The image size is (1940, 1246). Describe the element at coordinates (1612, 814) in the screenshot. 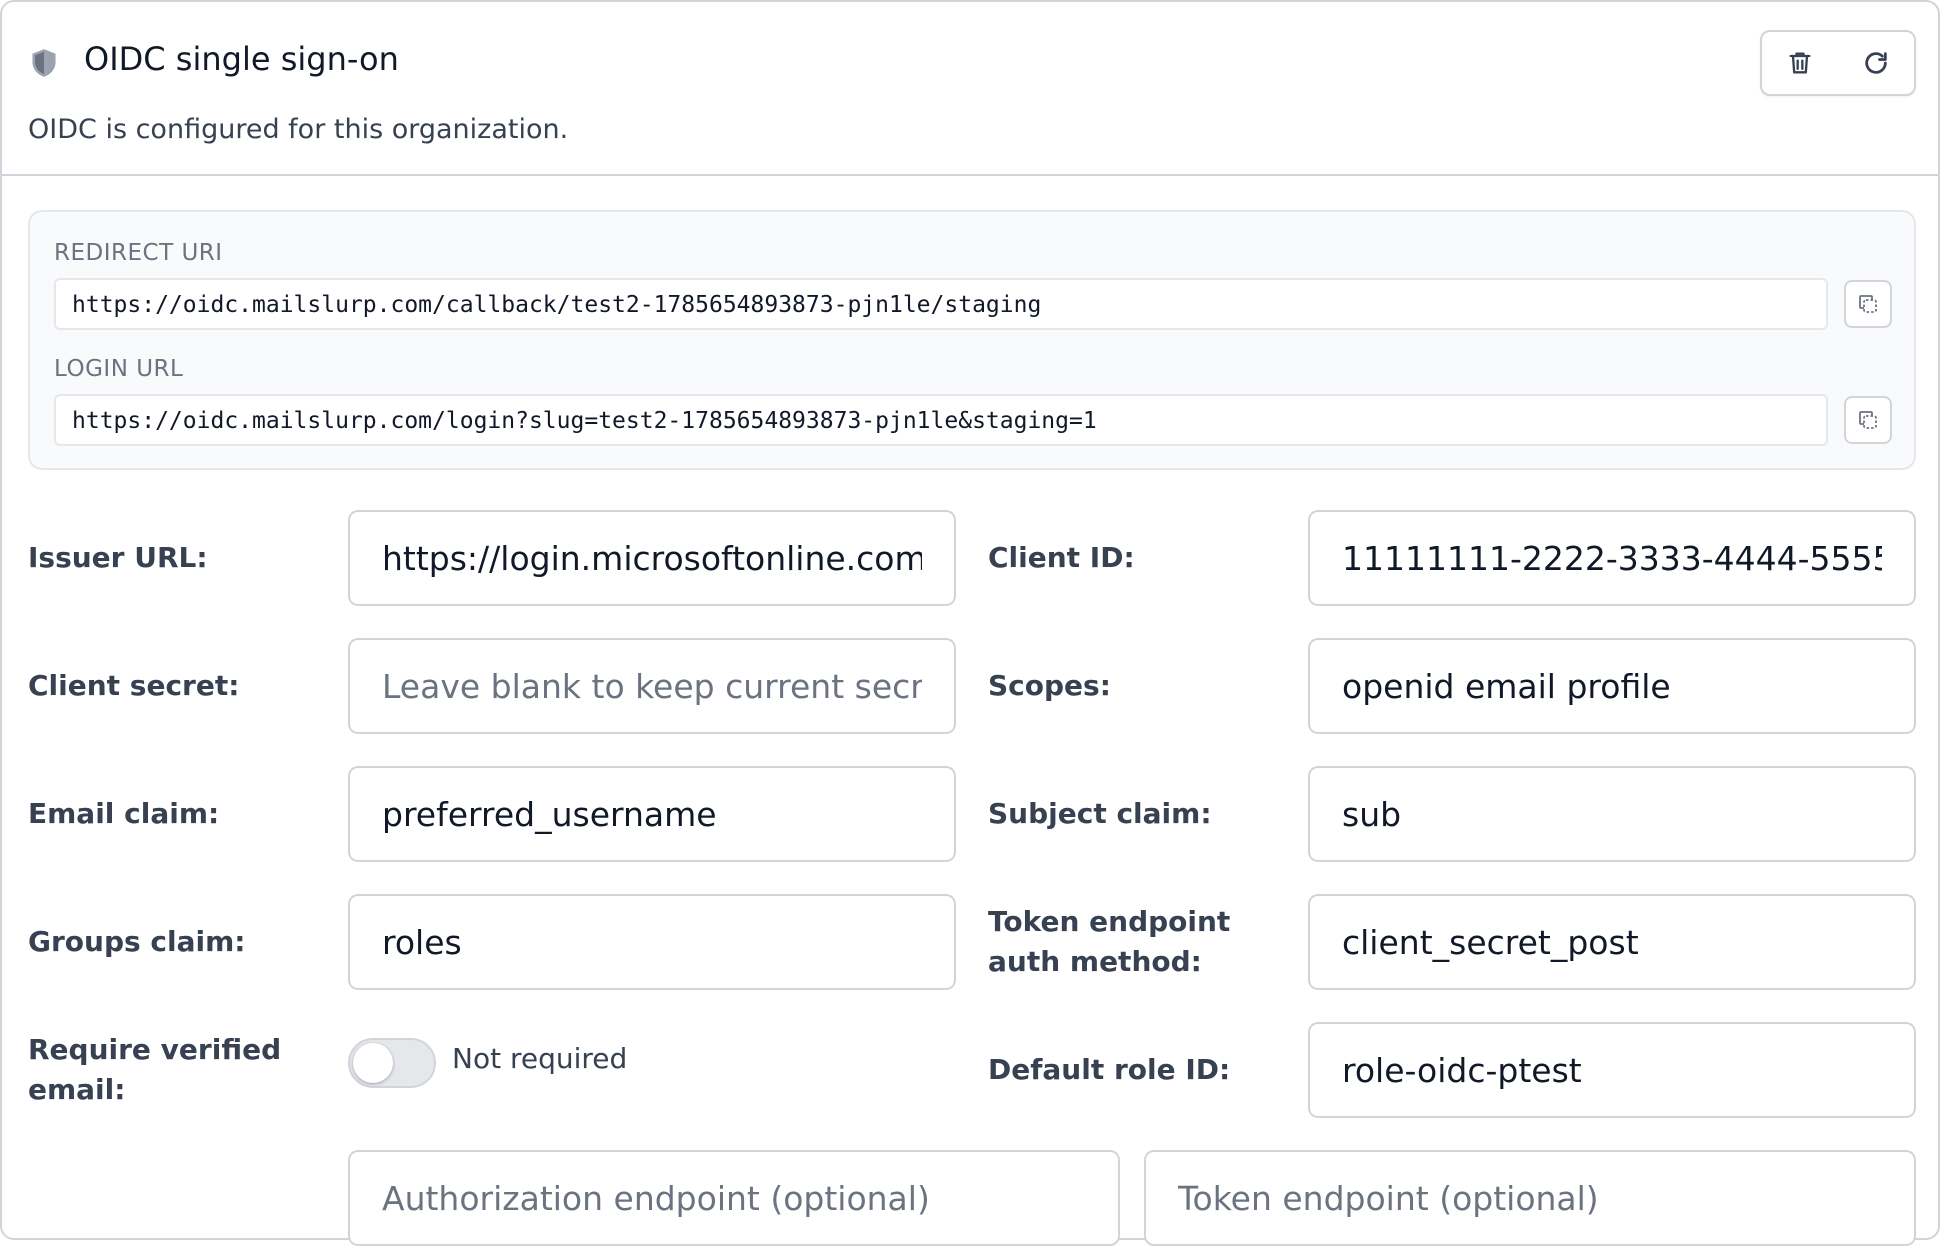

I see `subject-claim-input` at that location.